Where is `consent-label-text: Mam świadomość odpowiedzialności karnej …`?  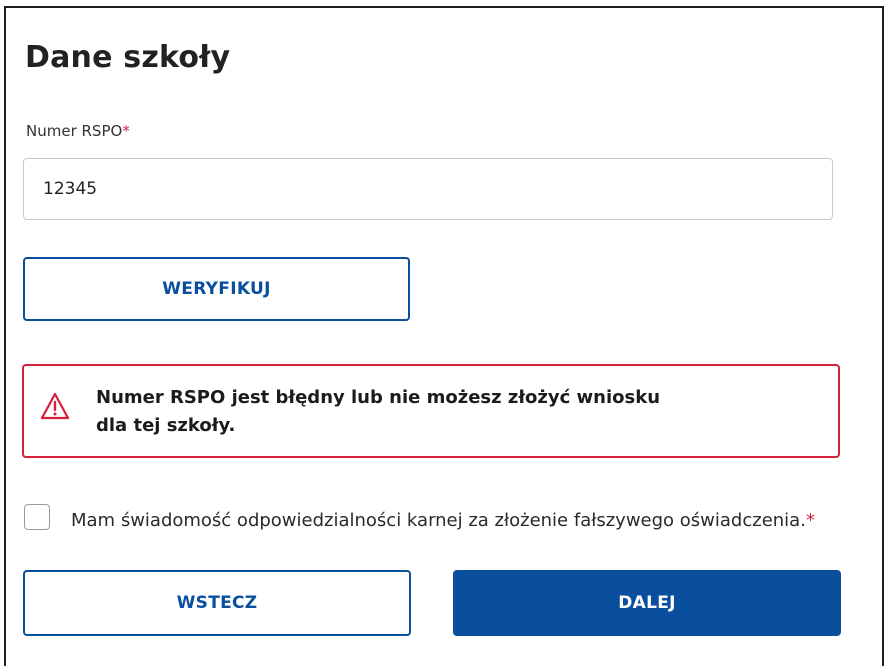 consent-label-text: Mam świadomość odpowiedzialności karnej … is located at coordinates (438, 520).